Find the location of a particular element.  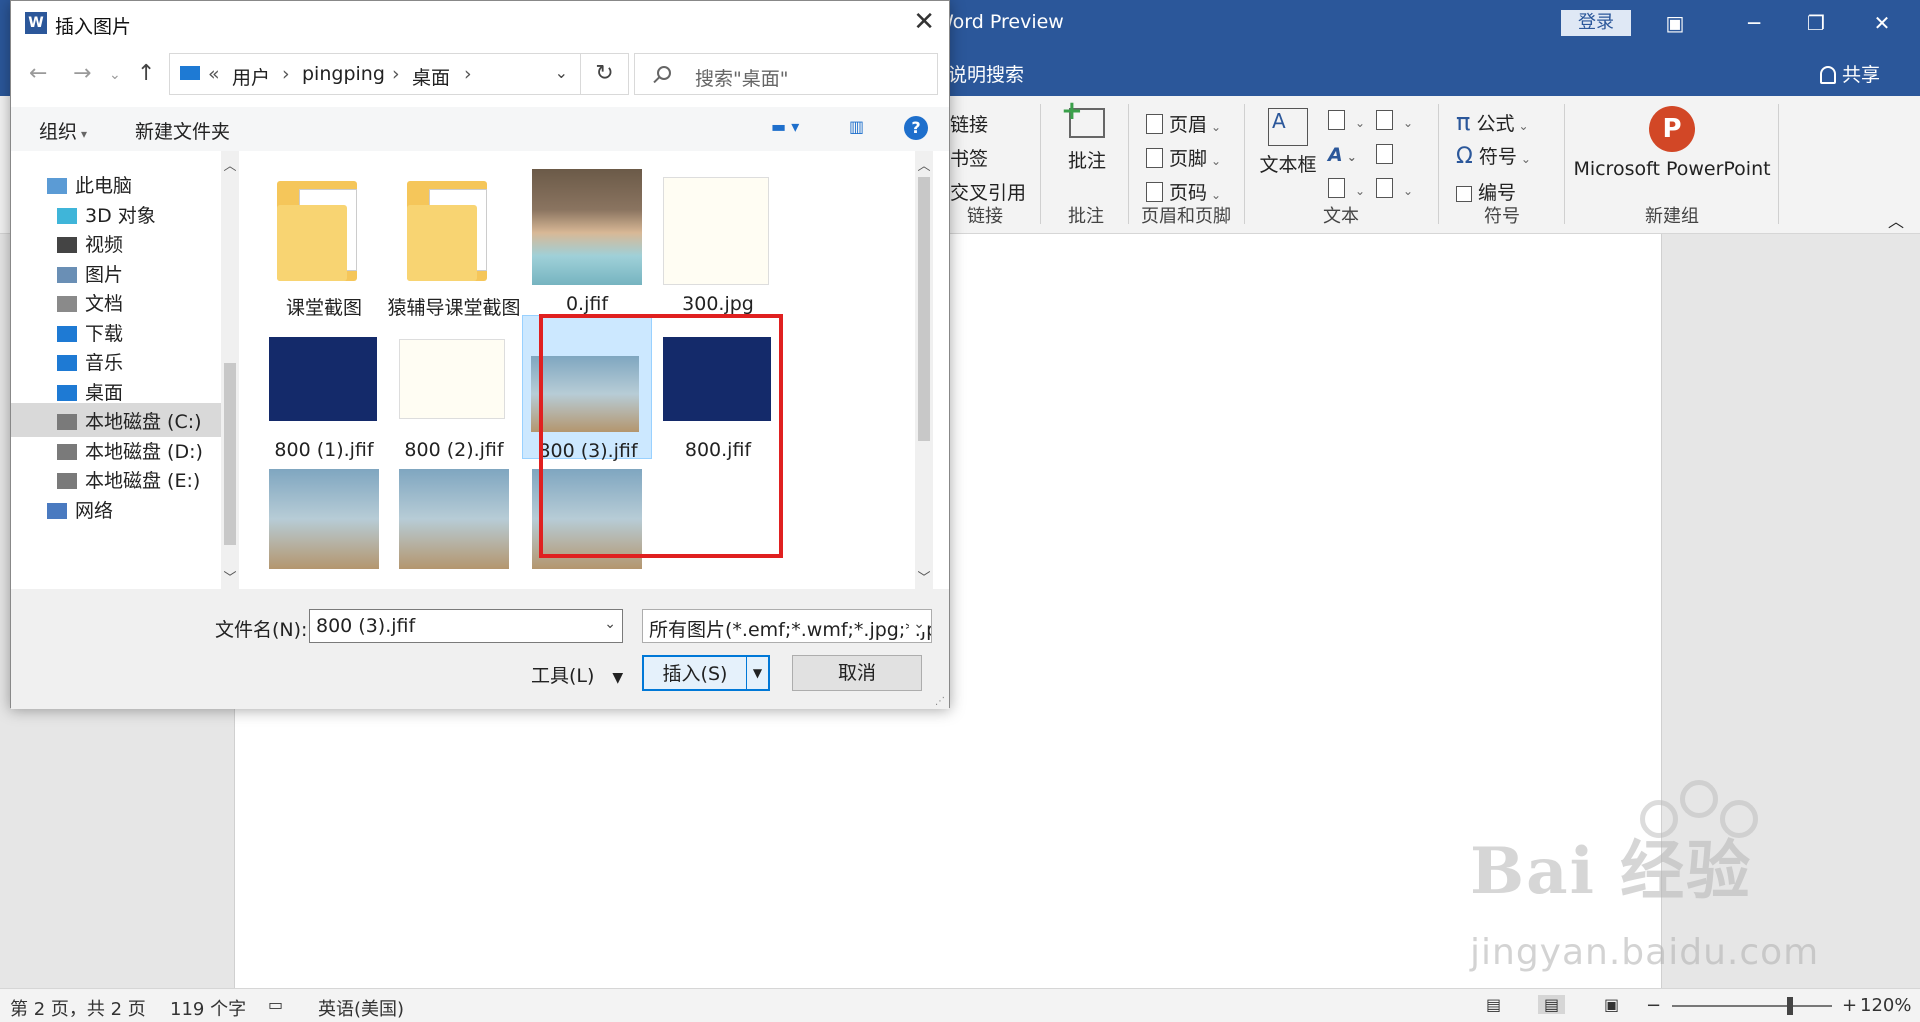

person-icon is located at coordinates (1828, 75).